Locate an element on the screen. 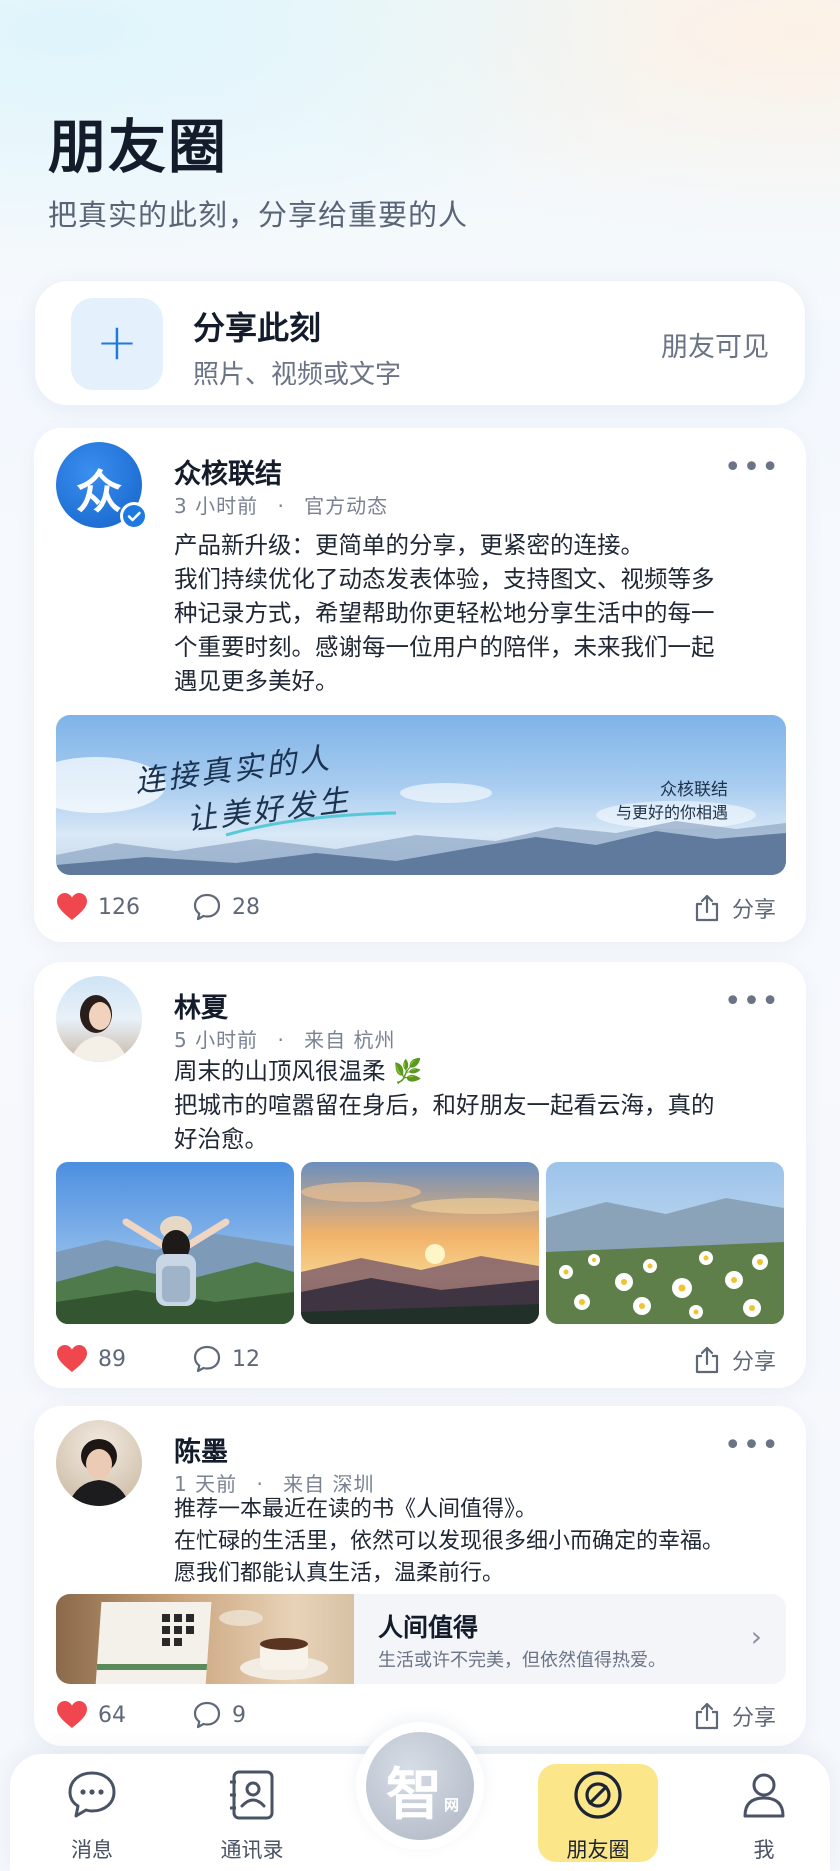 This screenshot has width=840, height=1871. post-actions: 89 12 分享 is located at coordinates (420, 1364).